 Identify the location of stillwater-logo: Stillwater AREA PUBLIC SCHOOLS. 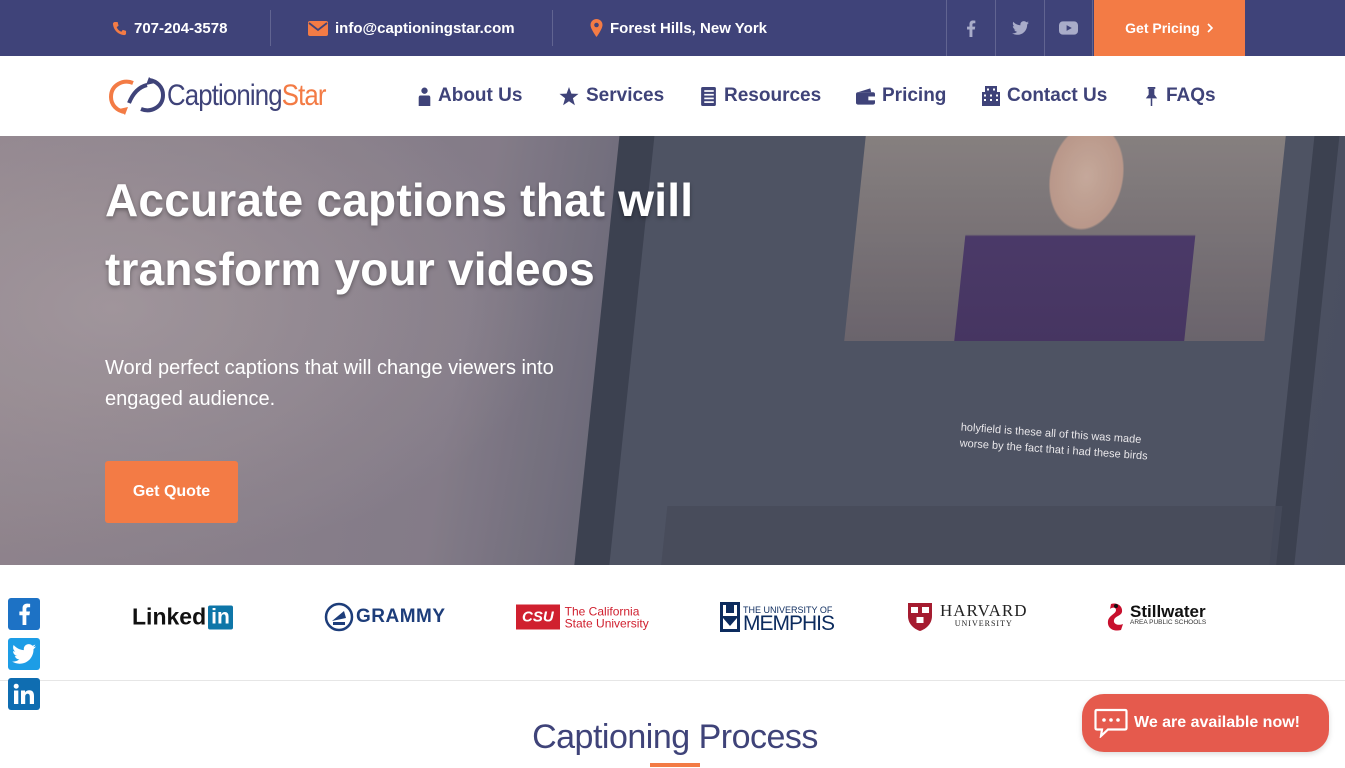
(1155, 617).